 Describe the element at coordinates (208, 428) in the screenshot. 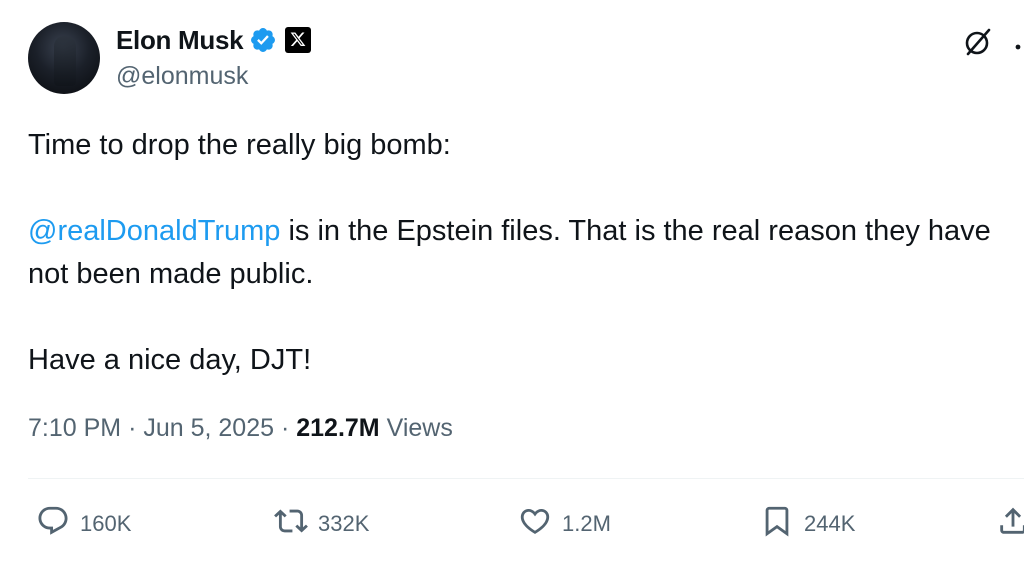

I see `tweet-date: Jun 5, 2025` at that location.